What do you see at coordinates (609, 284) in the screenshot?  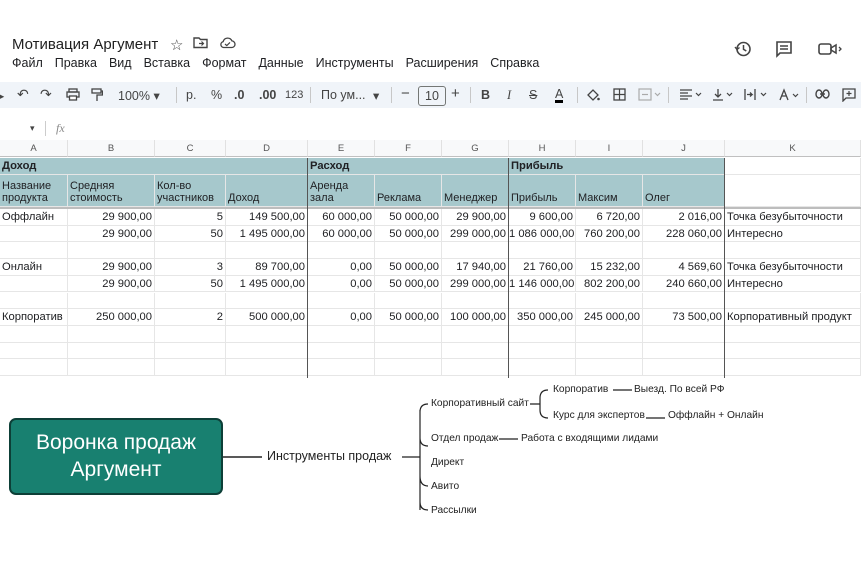 I see `table-cell: 802 200,00` at bounding box center [609, 284].